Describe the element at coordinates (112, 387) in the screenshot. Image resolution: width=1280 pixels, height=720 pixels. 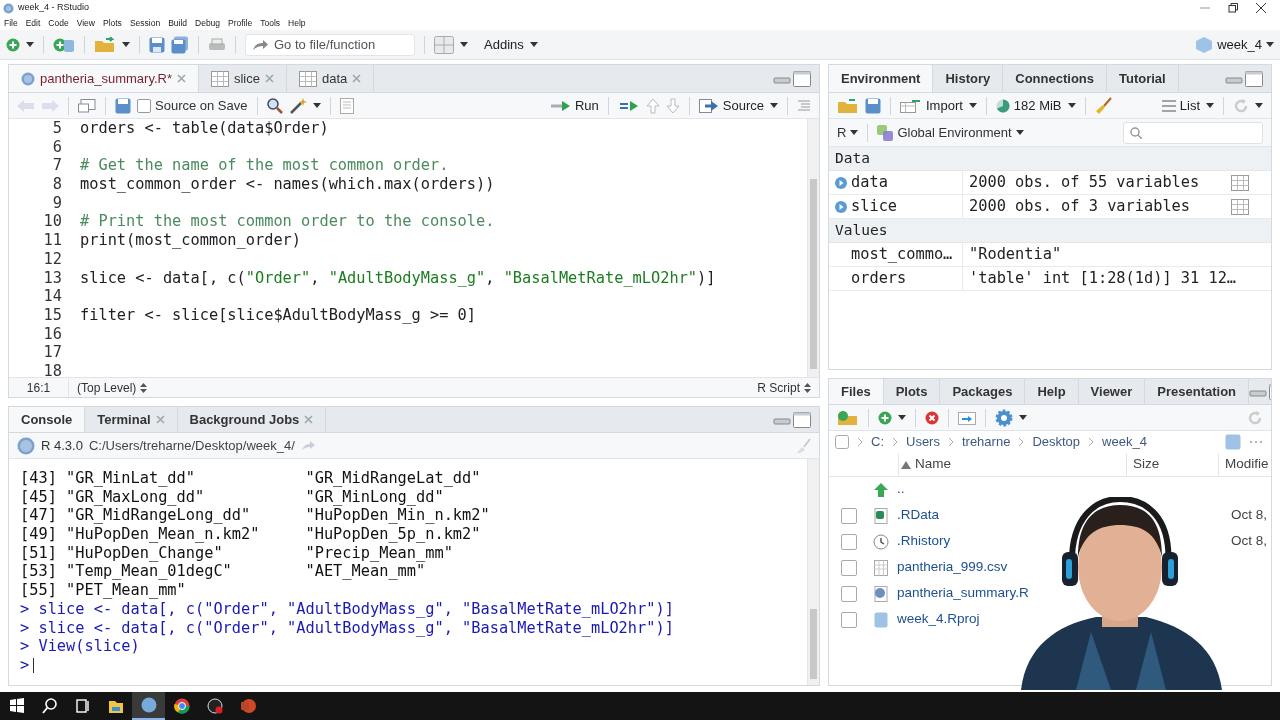
I see `scope-menu: (Top Level)` at that location.